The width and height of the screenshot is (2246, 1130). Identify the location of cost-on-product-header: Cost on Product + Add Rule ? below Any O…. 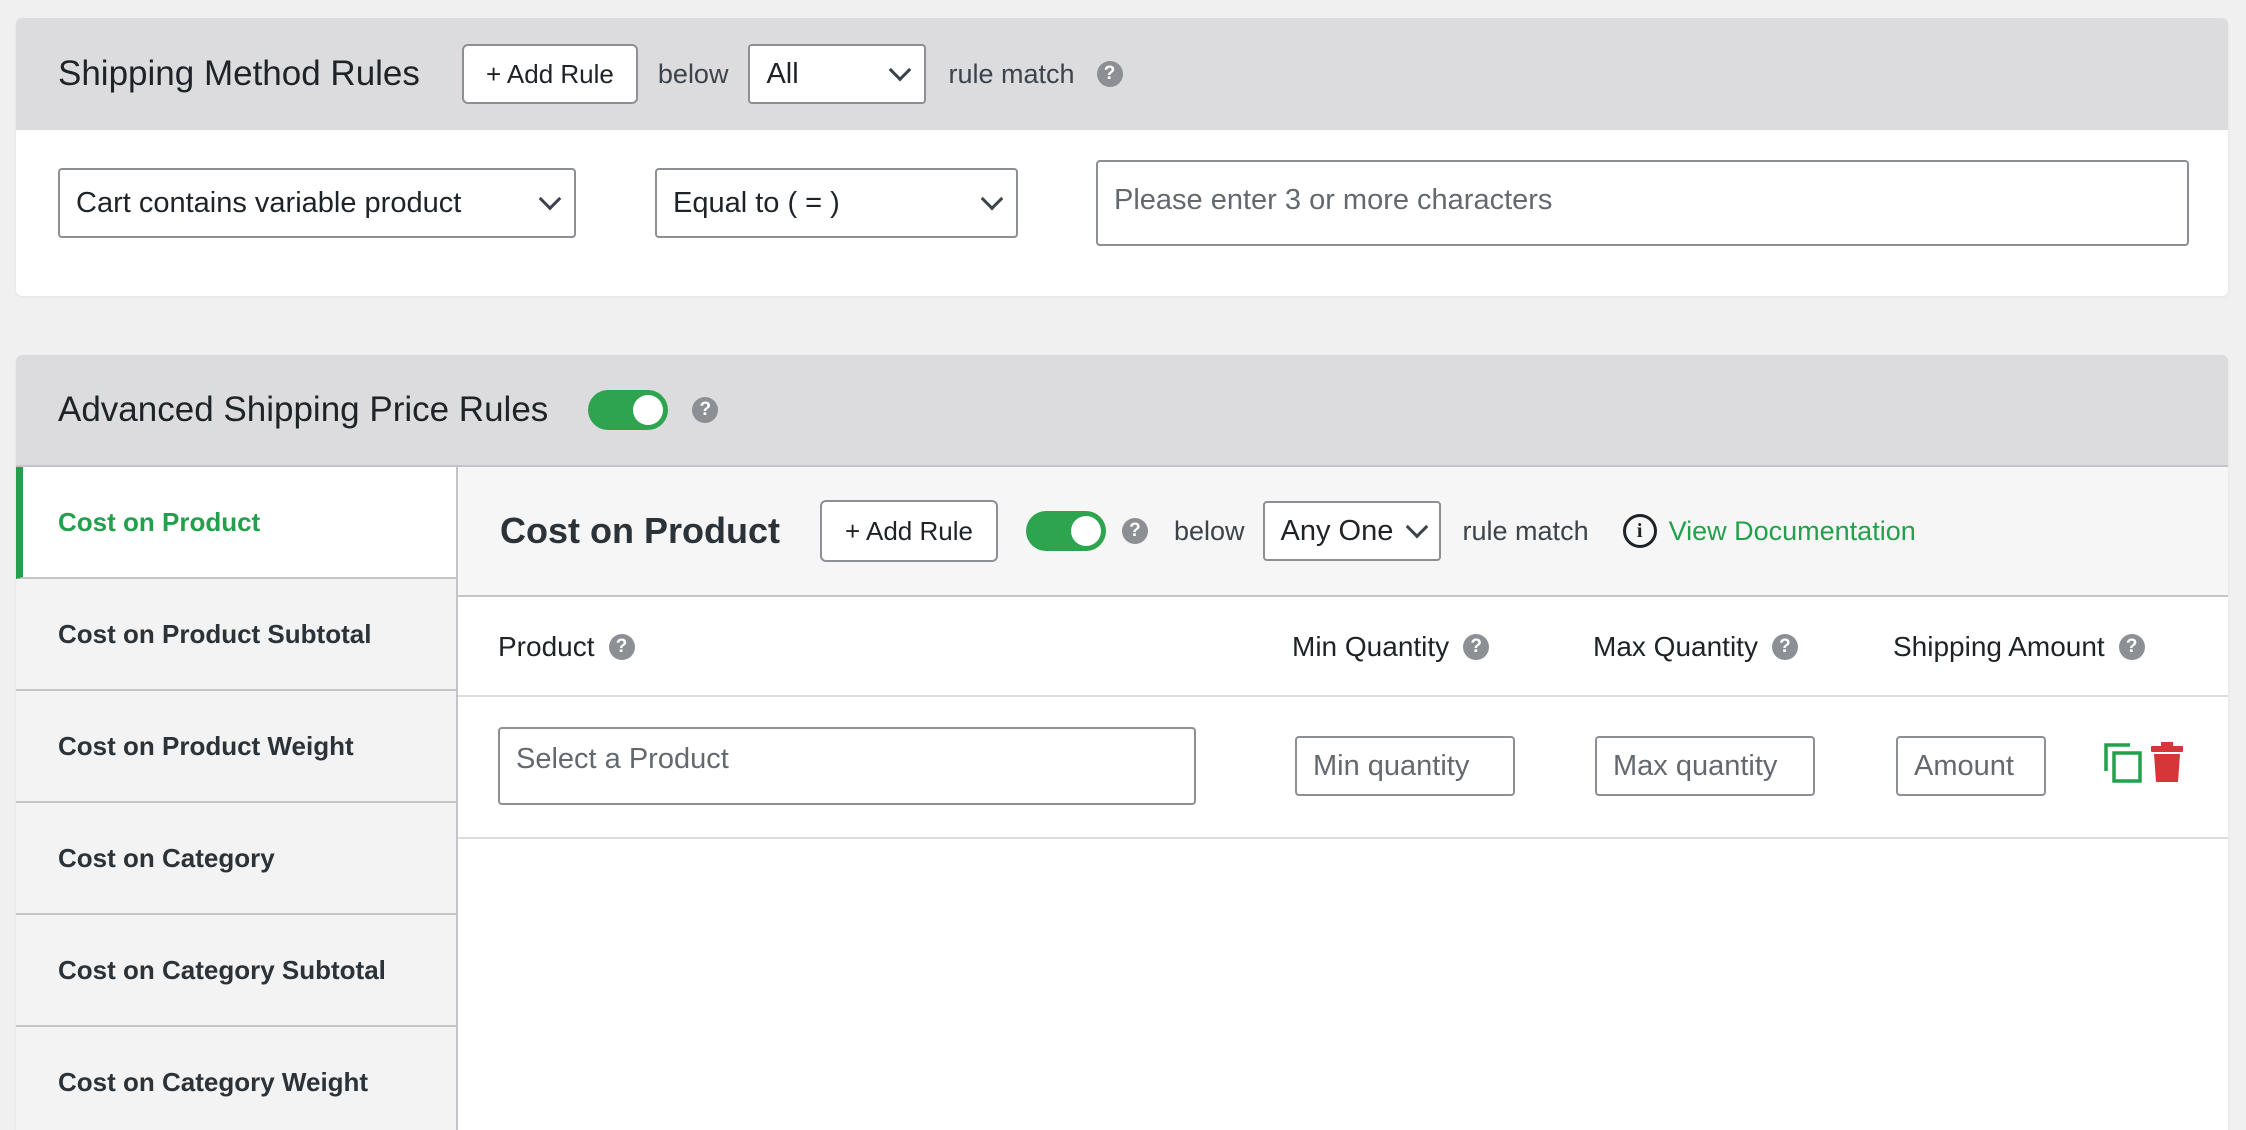
(1343, 532).